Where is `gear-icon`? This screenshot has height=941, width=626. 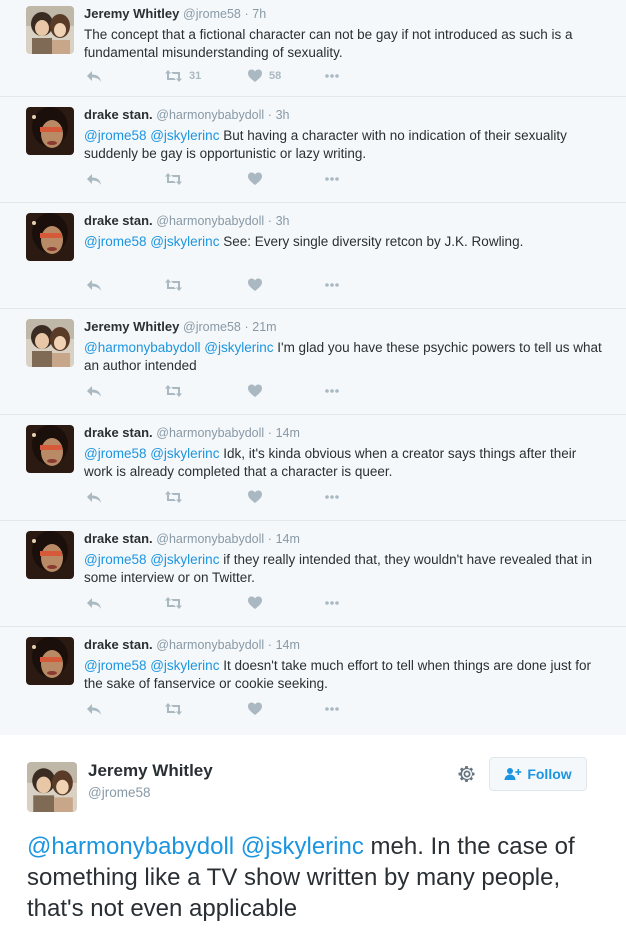 gear-icon is located at coordinates (467, 776).